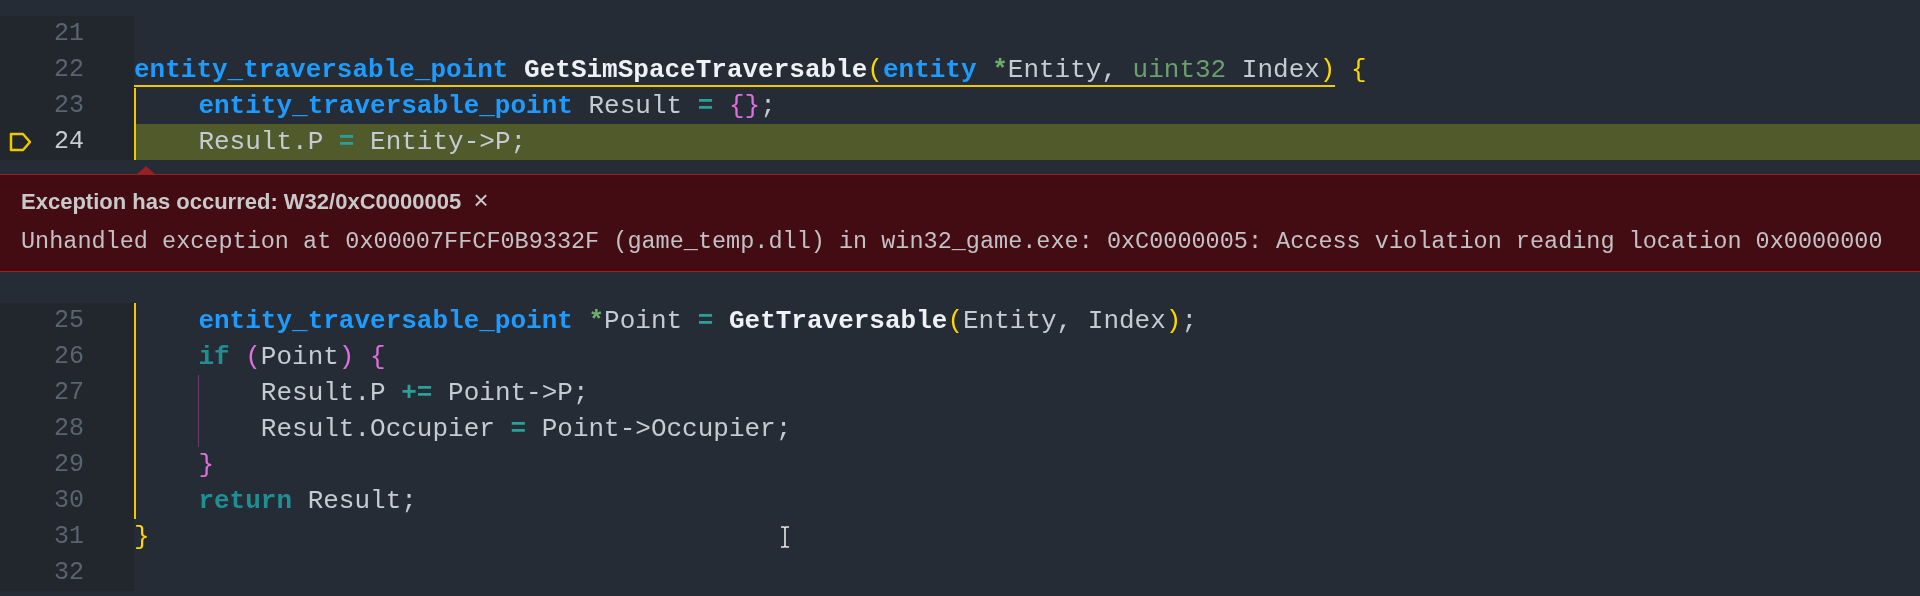 The height and width of the screenshot is (596, 1920). Describe the element at coordinates (69, 537) in the screenshot. I see `line-number: 31` at that location.